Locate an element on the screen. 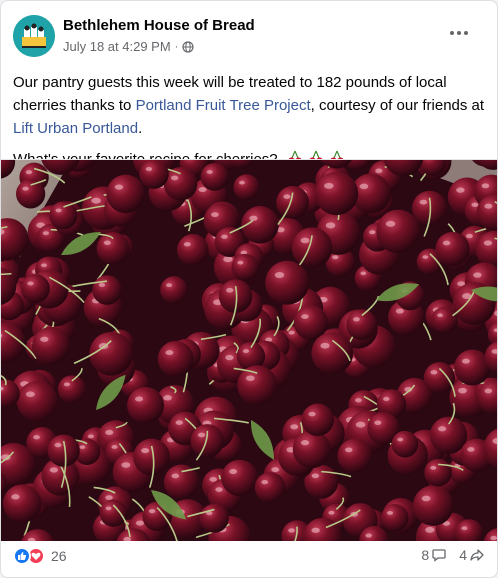  link-lift-urban-portland: Lift Urban Portland is located at coordinates (75, 128).